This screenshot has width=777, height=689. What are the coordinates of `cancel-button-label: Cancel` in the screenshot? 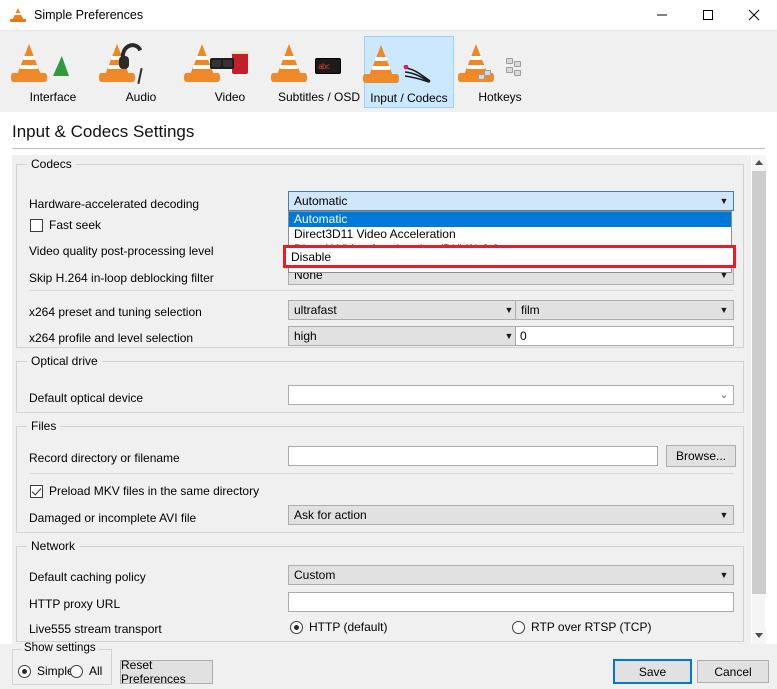 It's located at (733, 671).